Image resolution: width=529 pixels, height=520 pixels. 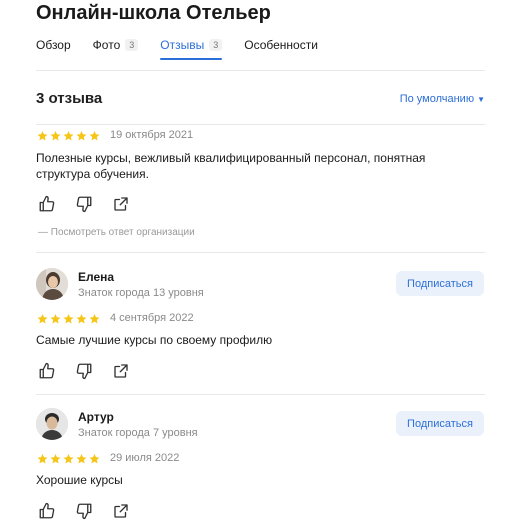 I want to click on review-date: 4 сентября 2022, so click(x=152, y=318).